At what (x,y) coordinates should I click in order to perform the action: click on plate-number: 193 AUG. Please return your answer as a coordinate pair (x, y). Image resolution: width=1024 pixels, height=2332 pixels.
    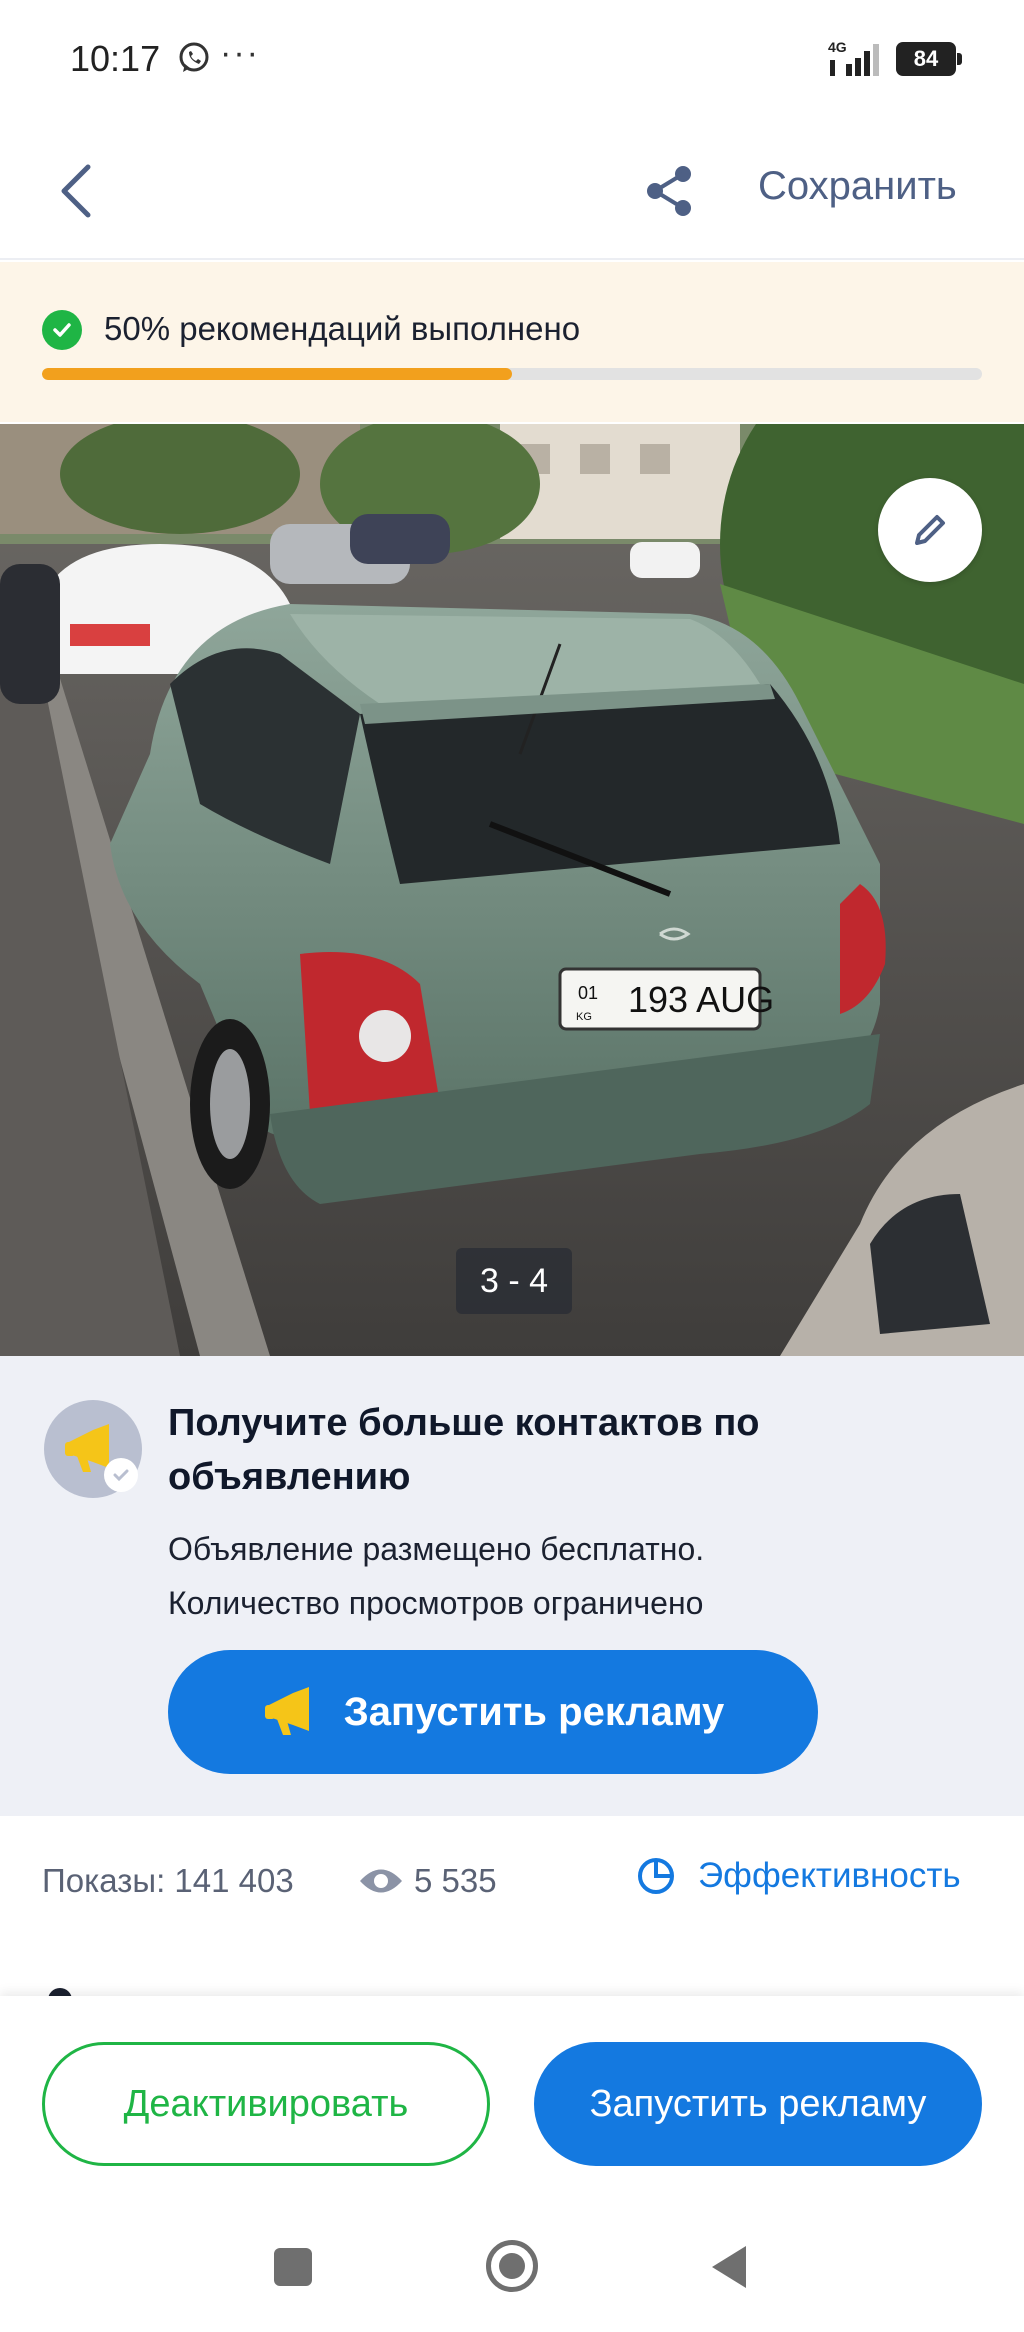
    Looking at the image, I should click on (701, 999).